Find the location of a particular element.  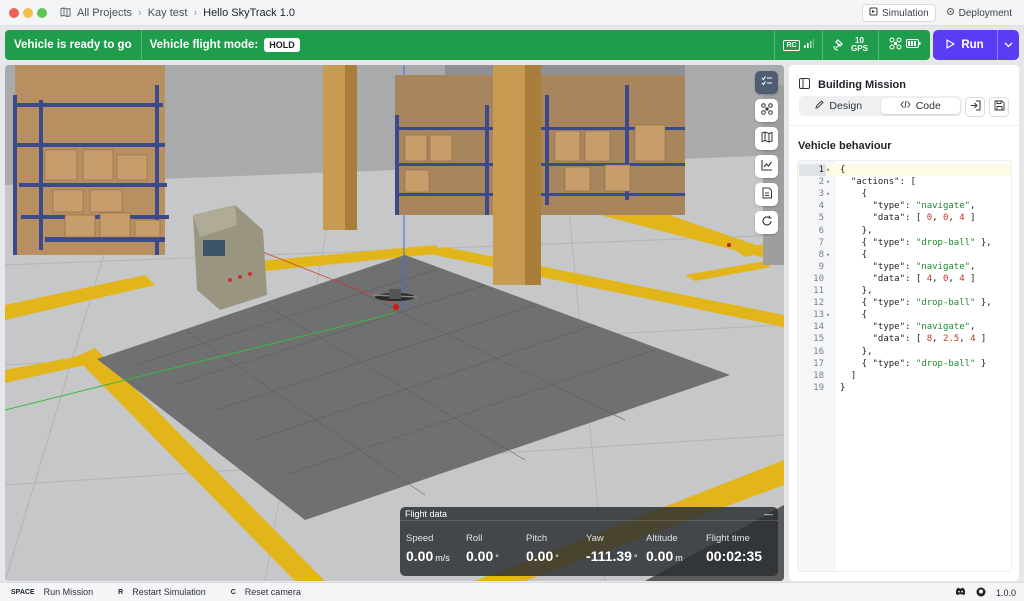

code-line: 8 ▾ { is located at coordinates (904, 255).